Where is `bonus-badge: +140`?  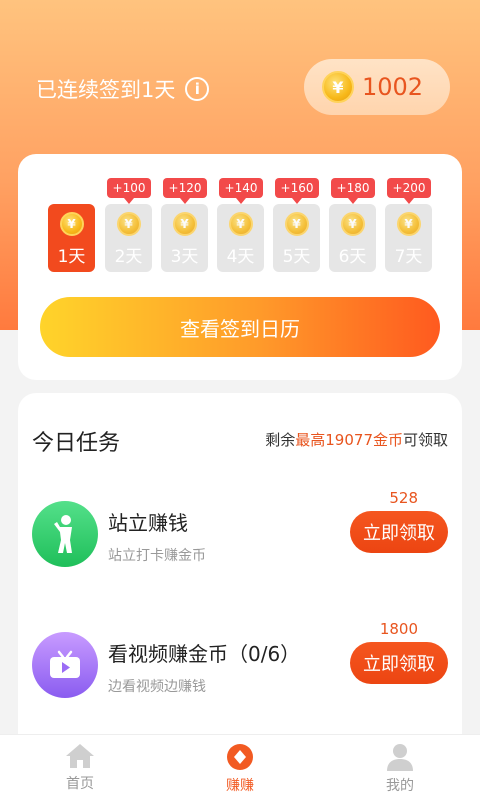
bonus-badge: +140 is located at coordinates (241, 191).